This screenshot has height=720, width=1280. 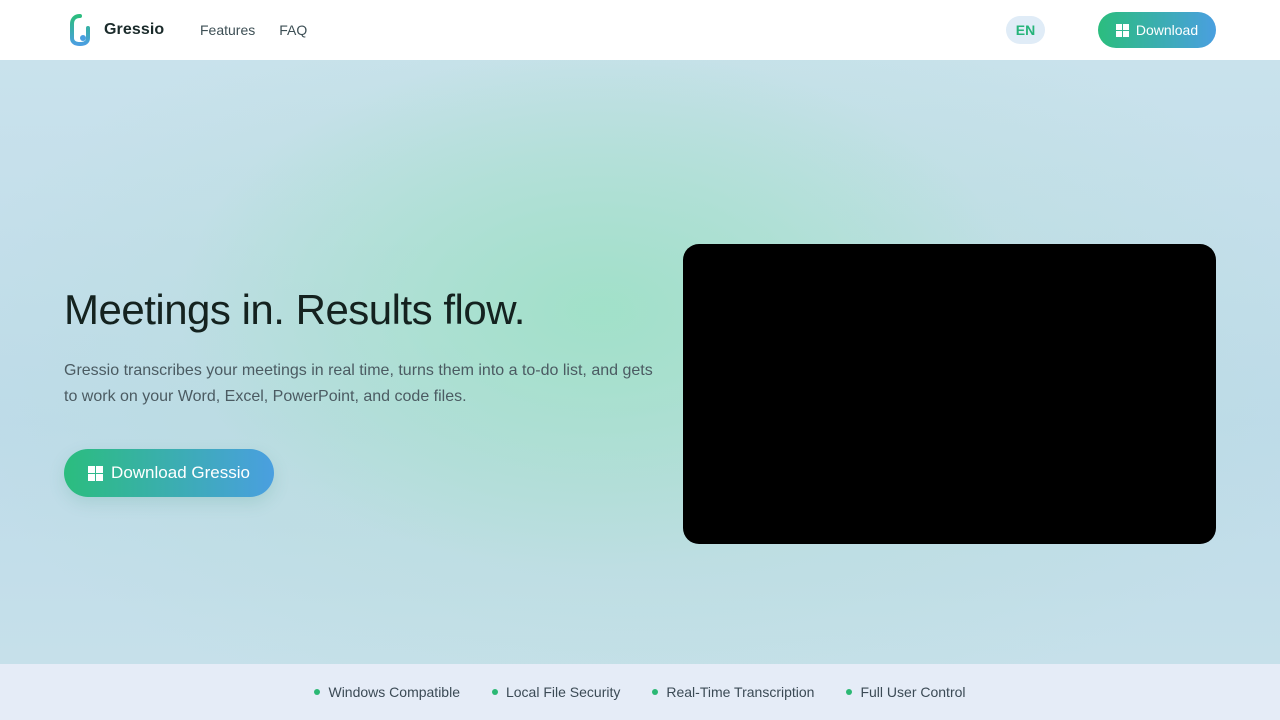 What do you see at coordinates (563, 692) in the screenshot?
I see `feature-label: Local File Security` at bounding box center [563, 692].